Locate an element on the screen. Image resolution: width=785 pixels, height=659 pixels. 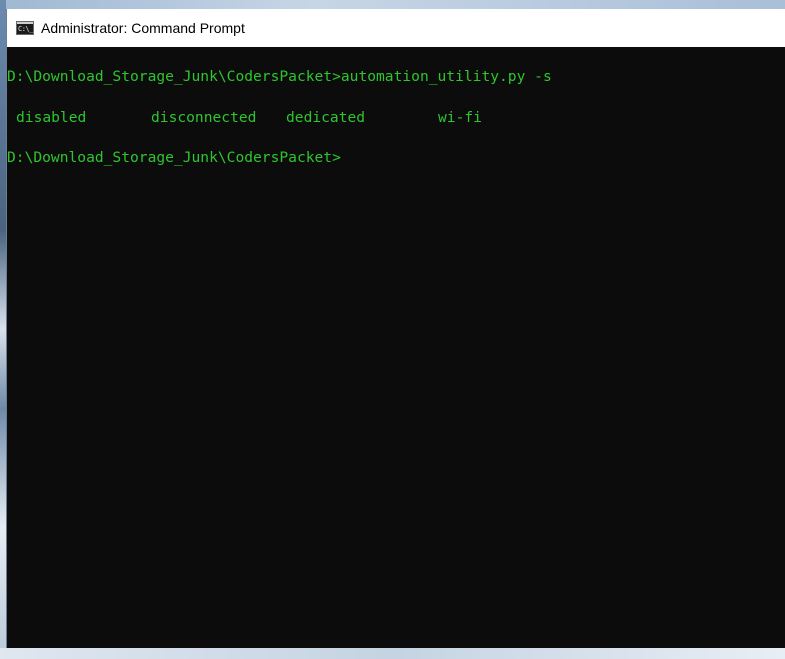
current-prompt: D:\Download_Storage_Junk\CodersPacket> is located at coordinates (174, 157).